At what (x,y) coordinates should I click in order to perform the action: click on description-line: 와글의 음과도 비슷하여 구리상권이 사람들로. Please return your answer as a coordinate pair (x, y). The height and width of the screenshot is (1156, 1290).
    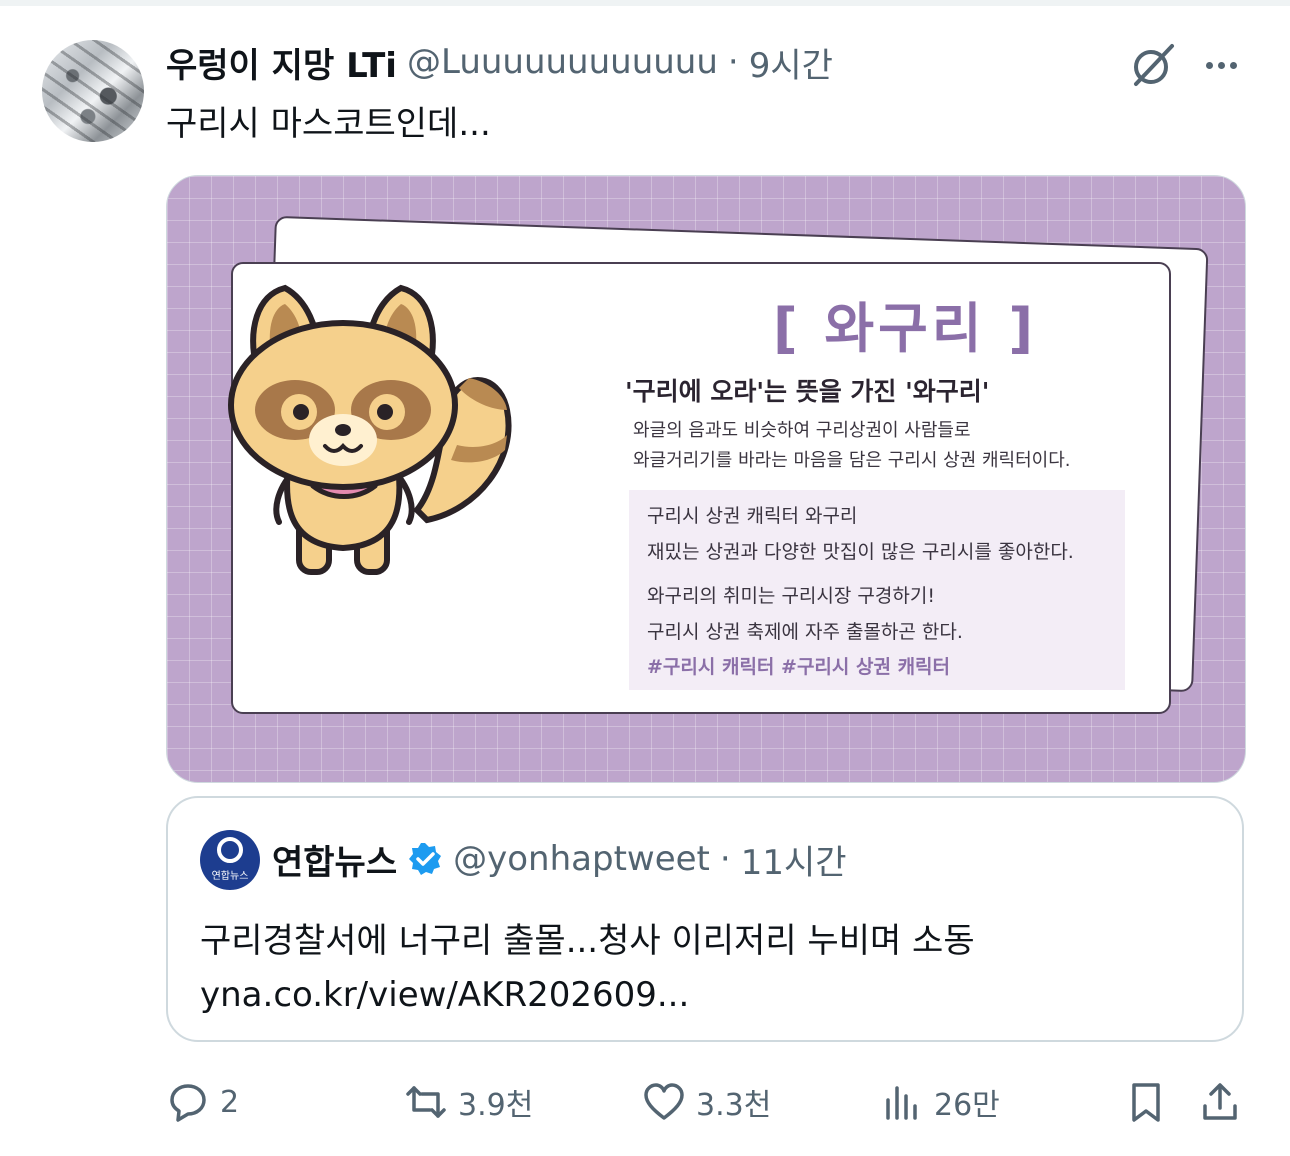
    Looking at the image, I should click on (802, 430).